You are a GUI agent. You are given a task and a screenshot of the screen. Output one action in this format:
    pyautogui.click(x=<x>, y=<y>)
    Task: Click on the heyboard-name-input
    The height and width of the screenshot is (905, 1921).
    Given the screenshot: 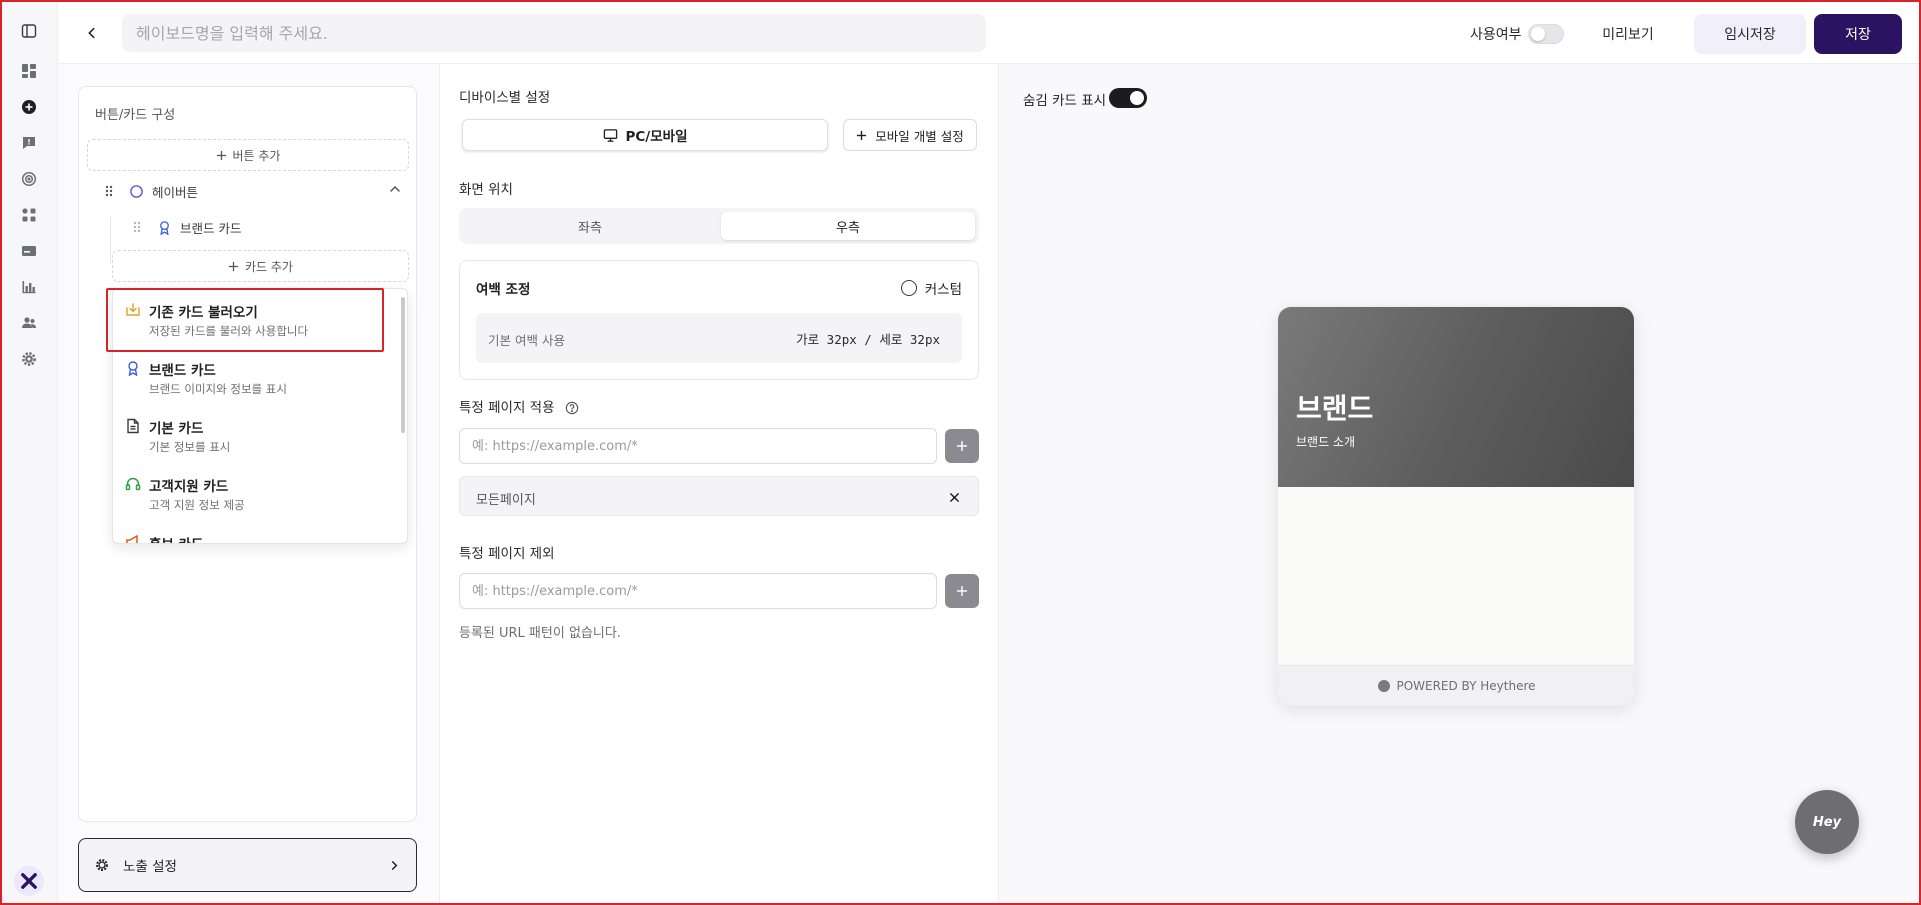 What is the action you would take?
    pyautogui.click(x=554, y=33)
    